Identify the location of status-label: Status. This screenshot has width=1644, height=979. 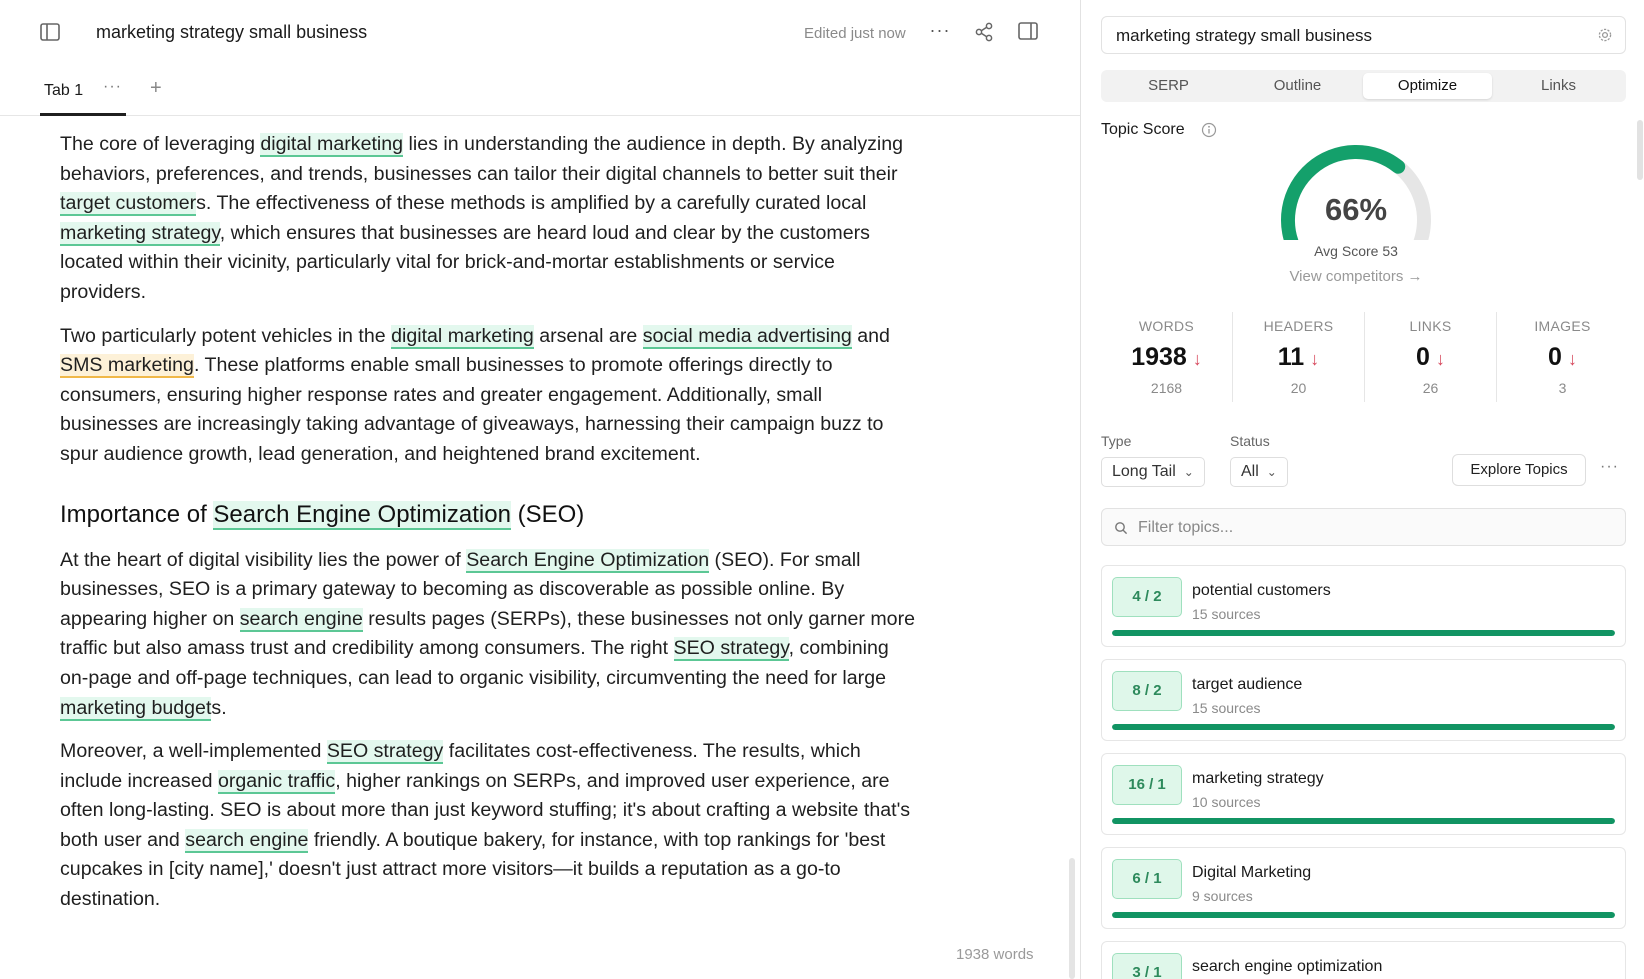
(1250, 441).